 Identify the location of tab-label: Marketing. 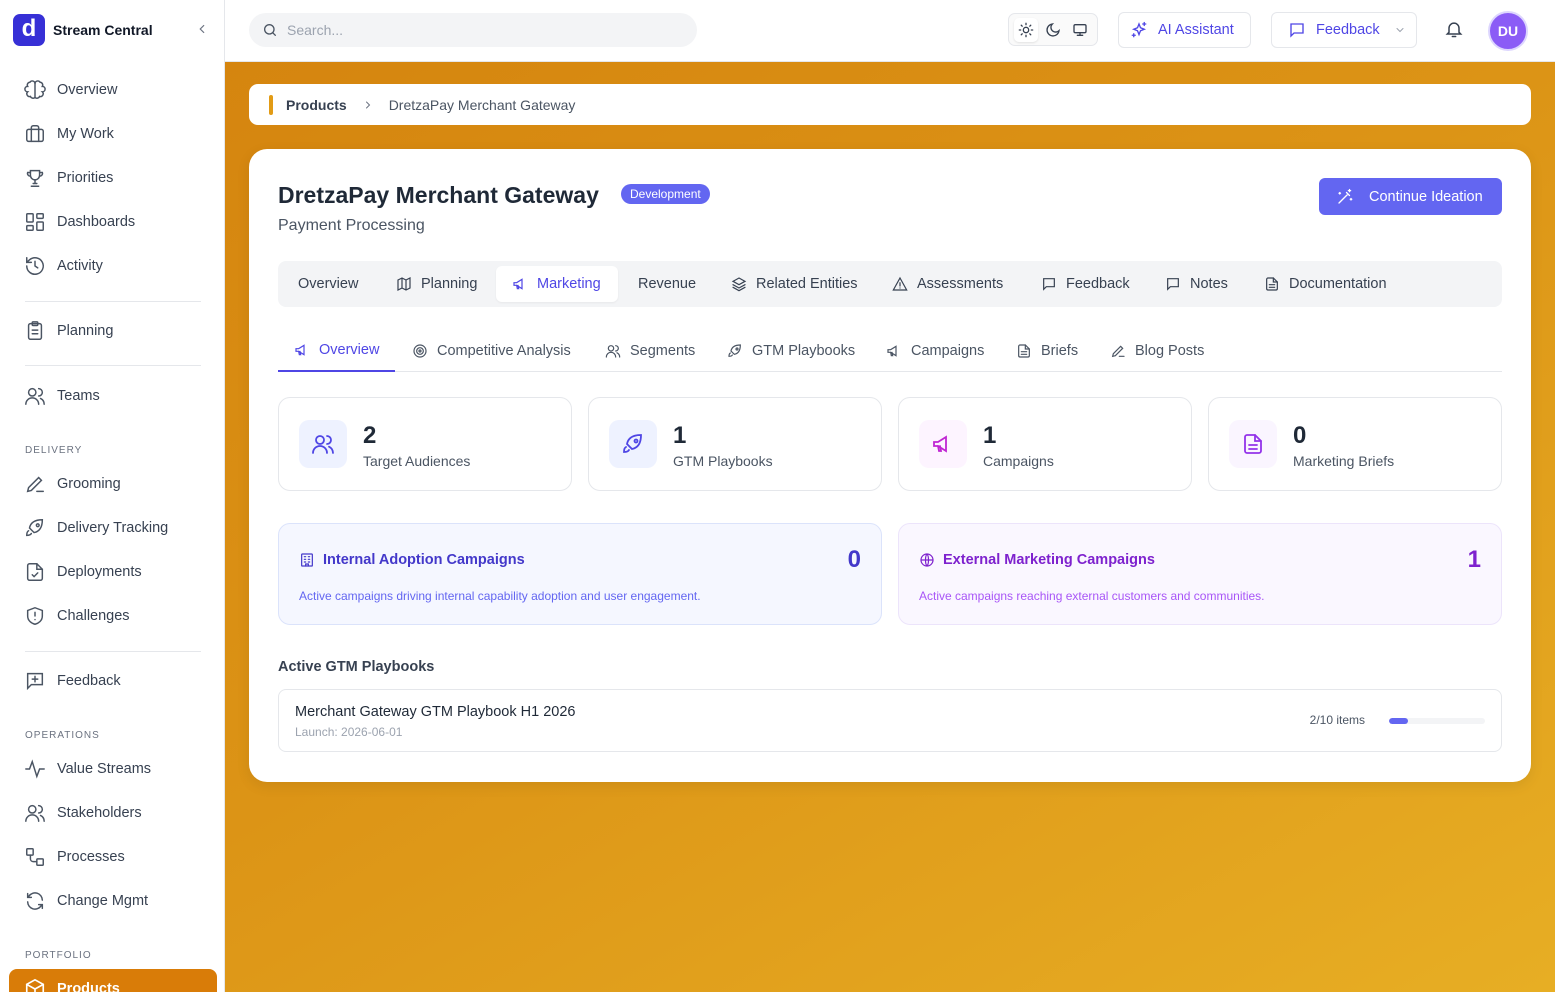
(569, 284).